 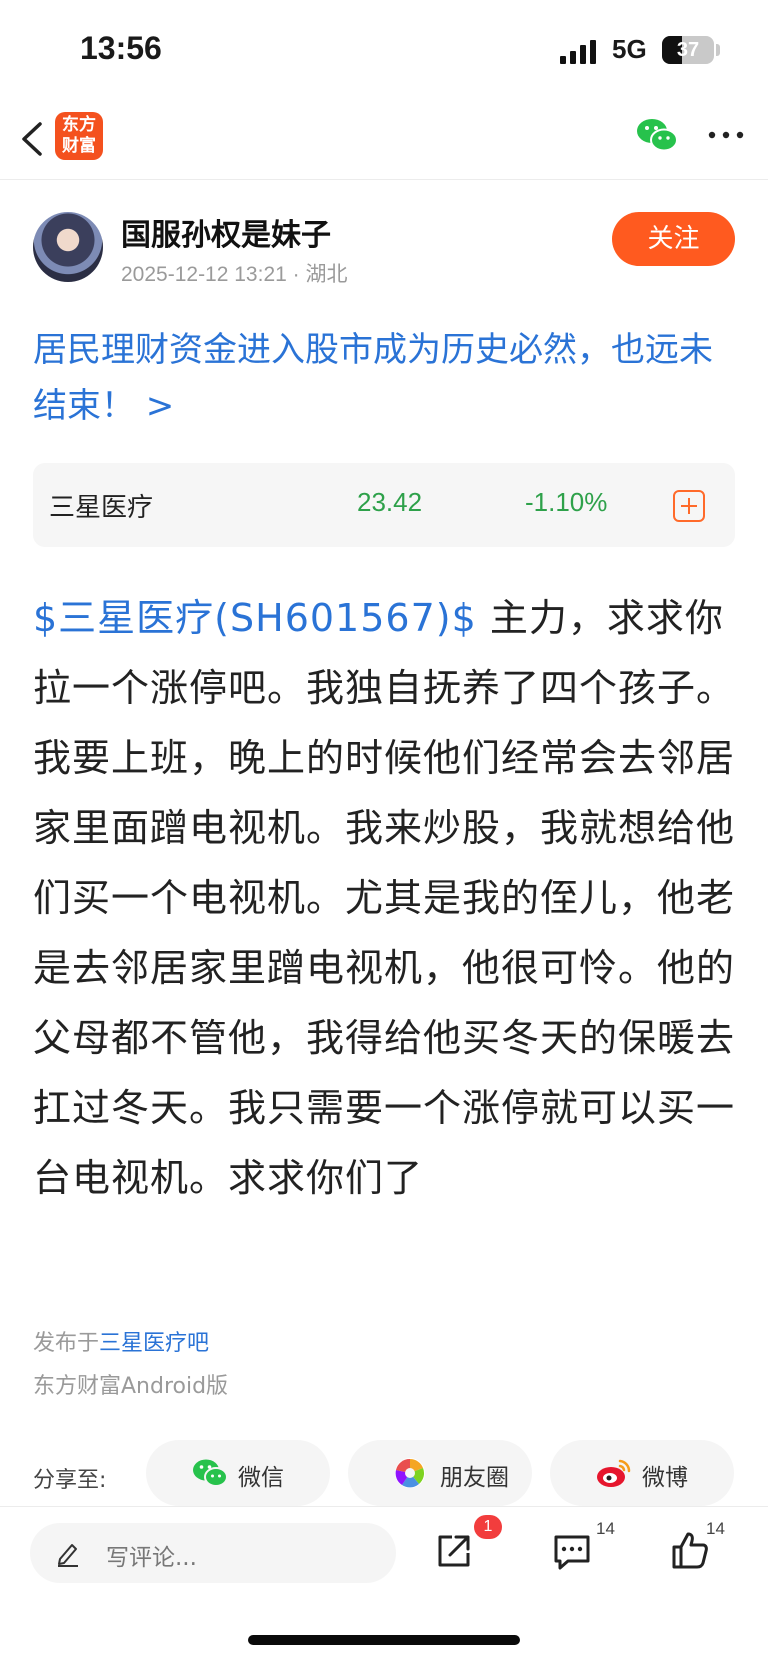 What do you see at coordinates (79, 125) in the screenshot?
I see `logo-line-1: 东方` at bounding box center [79, 125].